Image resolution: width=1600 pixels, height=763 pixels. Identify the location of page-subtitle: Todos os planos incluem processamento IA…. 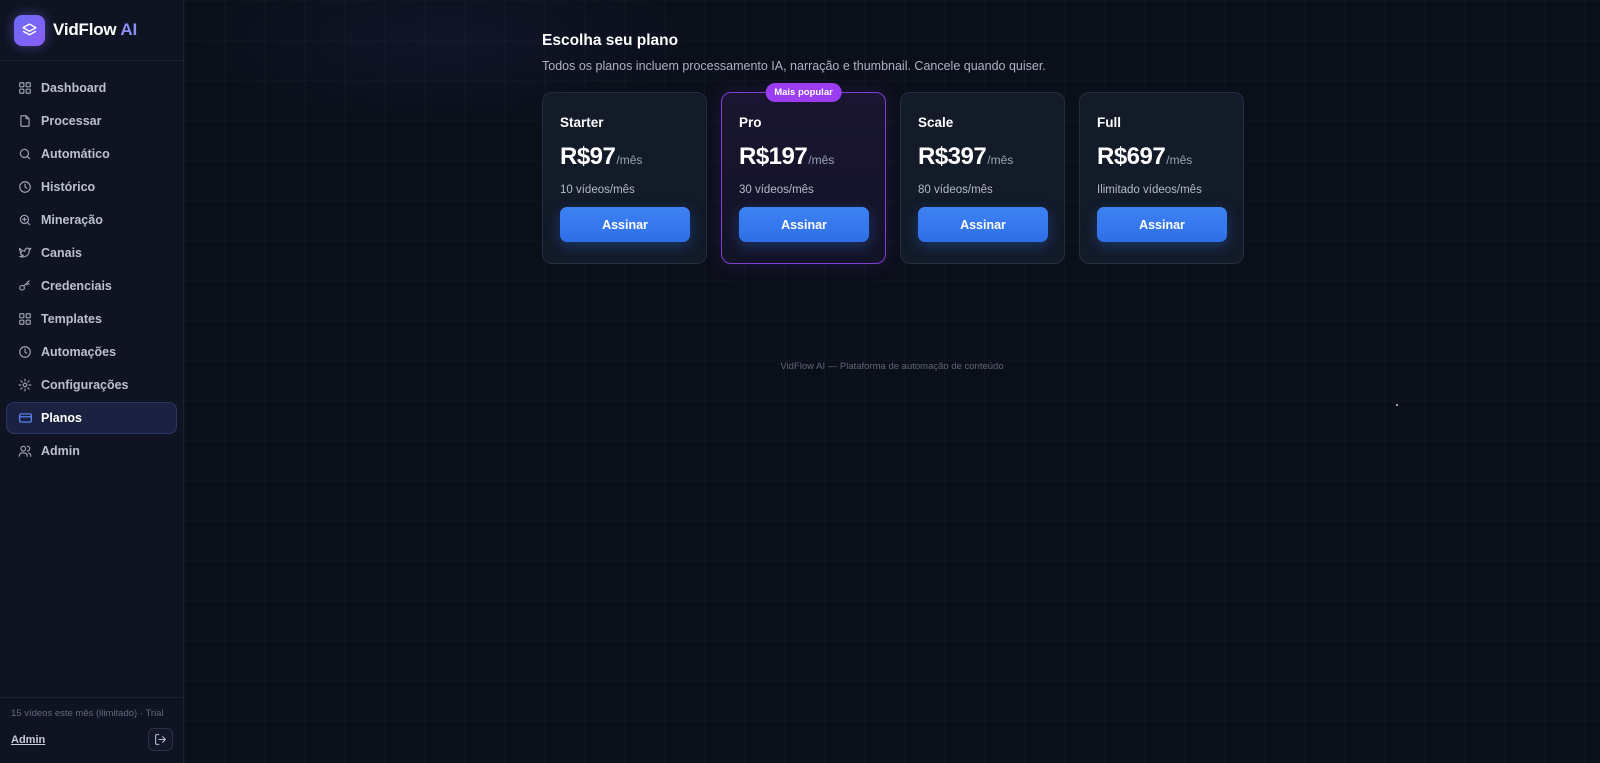
(794, 66).